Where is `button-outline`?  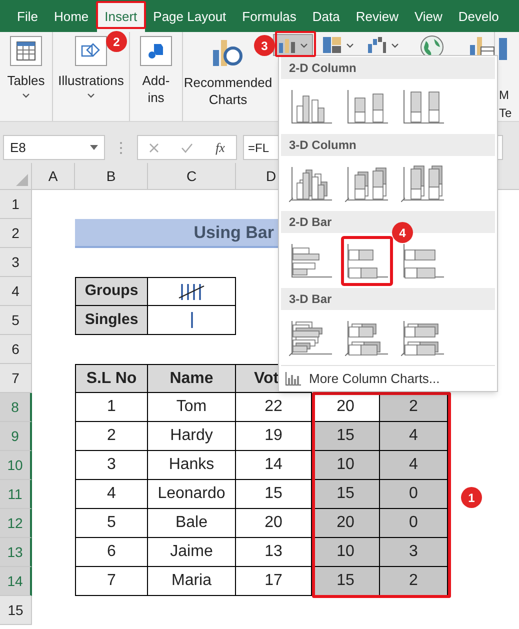
button-outline is located at coordinates (295, 44).